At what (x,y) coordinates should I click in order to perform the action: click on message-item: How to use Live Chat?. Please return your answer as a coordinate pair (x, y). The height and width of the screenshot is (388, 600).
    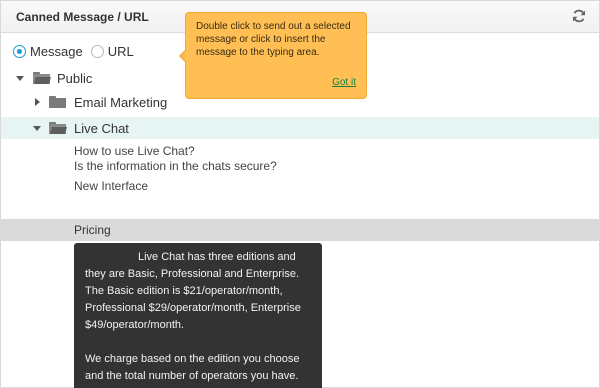
    Looking at the image, I should click on (134, 151).